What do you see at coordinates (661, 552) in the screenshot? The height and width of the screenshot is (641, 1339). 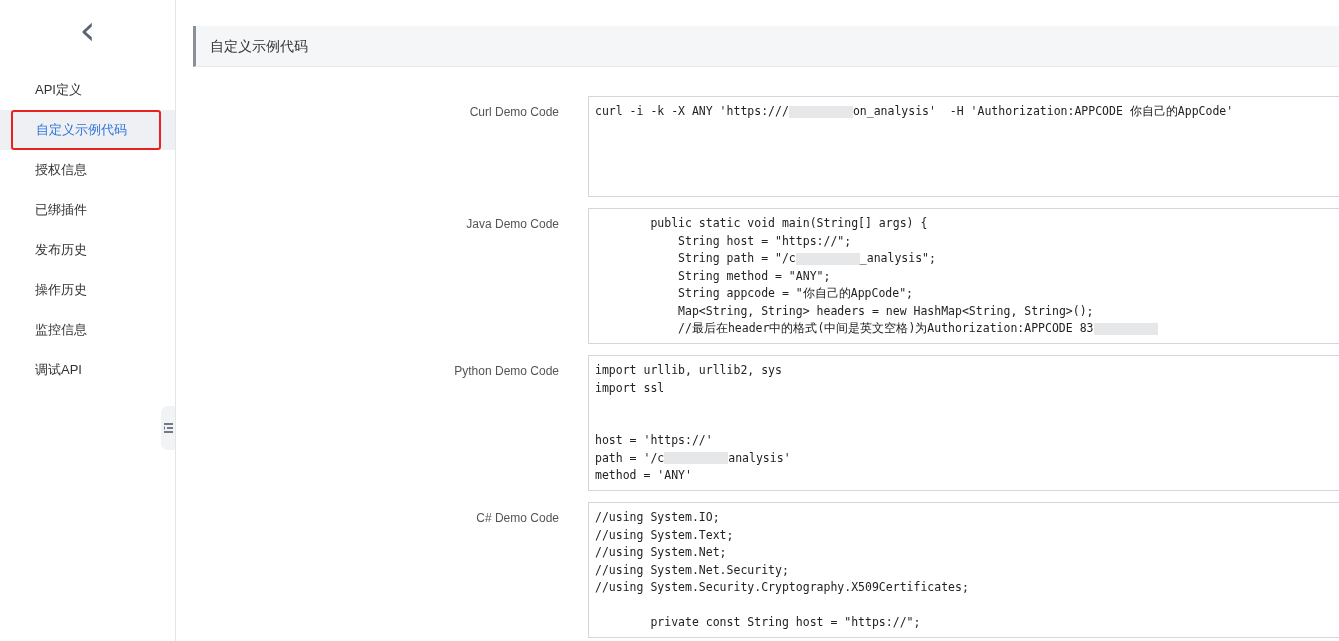 I see `code-line: //using System.Net;` at bounding box center [661, 552].